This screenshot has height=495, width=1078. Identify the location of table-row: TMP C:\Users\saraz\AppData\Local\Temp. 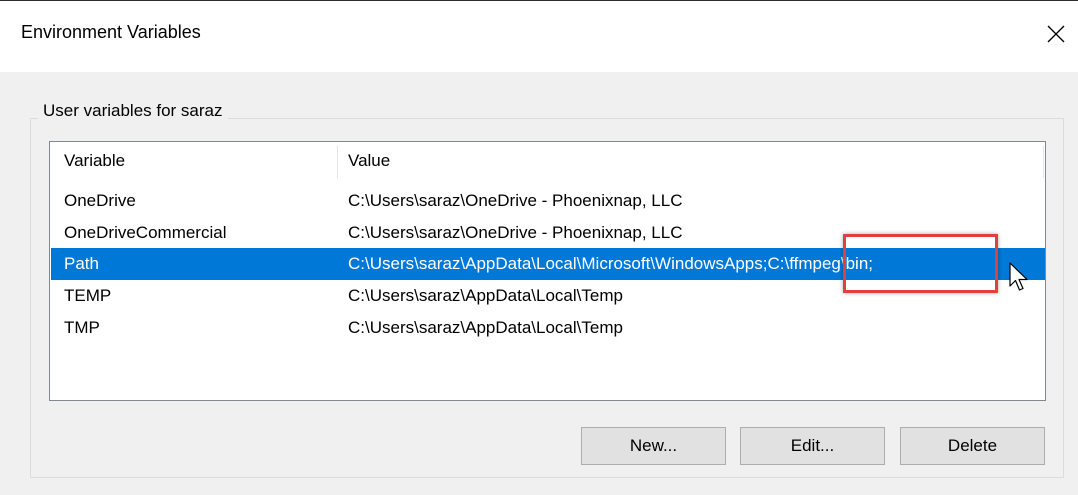
(548, 328).